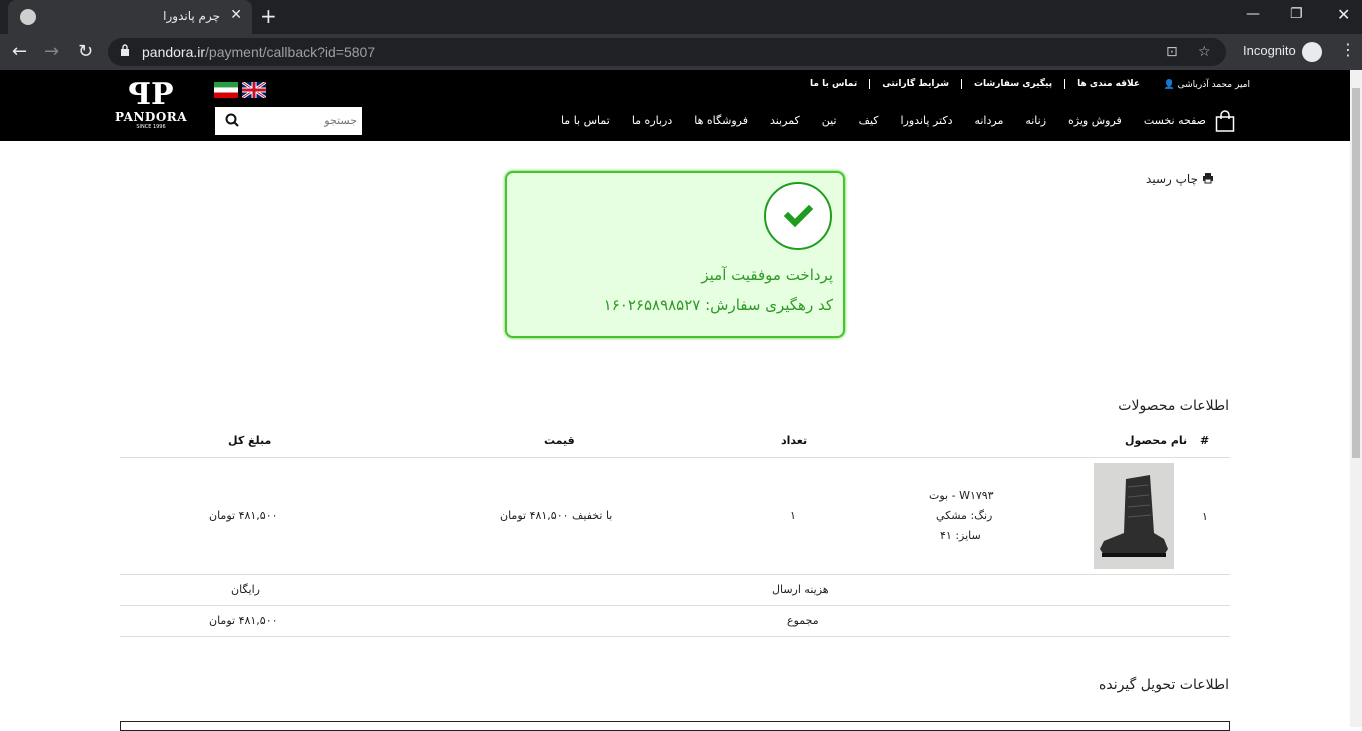  Describe the element at coordinates (151, 127) in the screenshot. I see `logo-since: SINCE 1996` at that location.